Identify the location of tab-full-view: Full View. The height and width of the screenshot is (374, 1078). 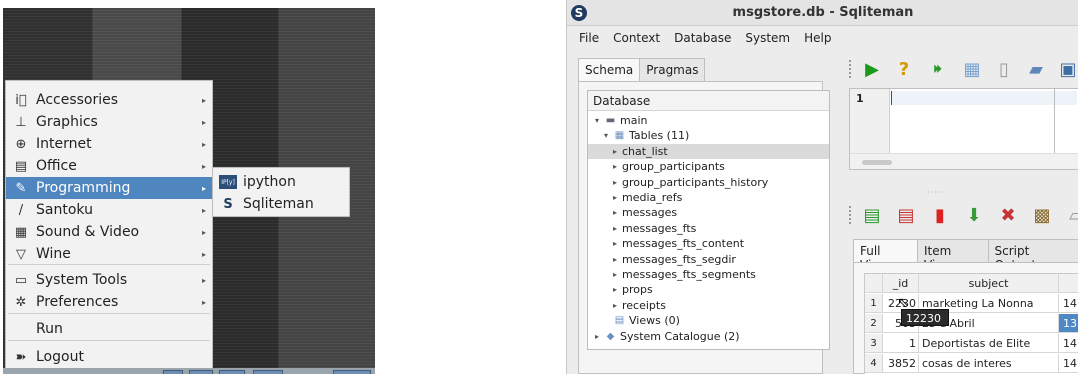
(885, 255).